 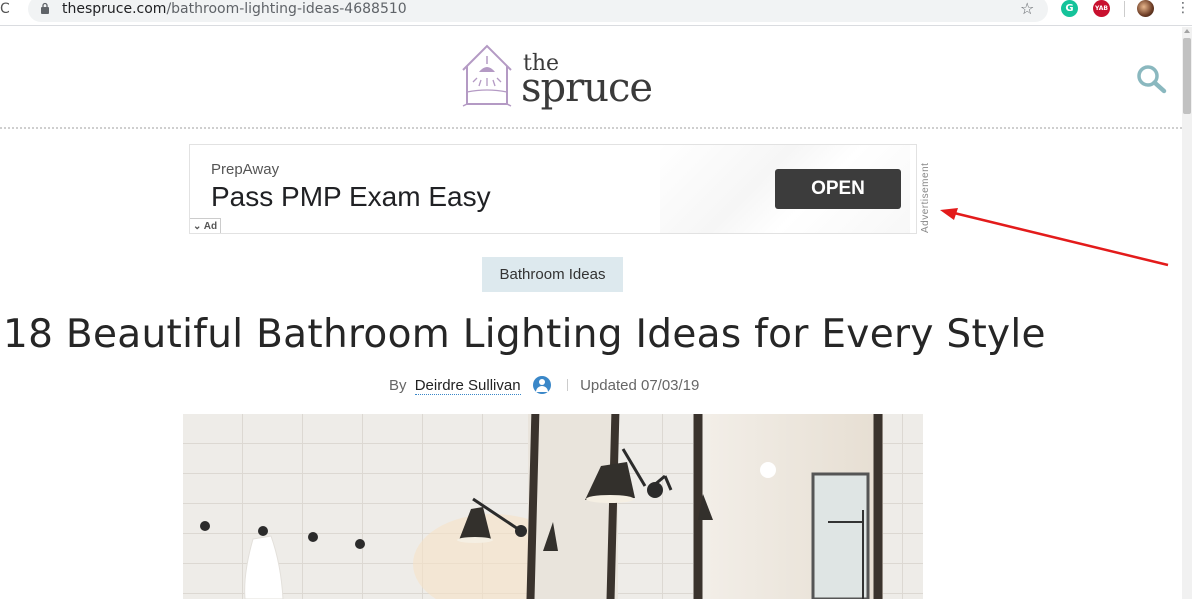 What do you see at coordinates (552, 274) in the screenshot?
I see `category-tag: Bathroom Ideas` at bounding box center [552, 274].